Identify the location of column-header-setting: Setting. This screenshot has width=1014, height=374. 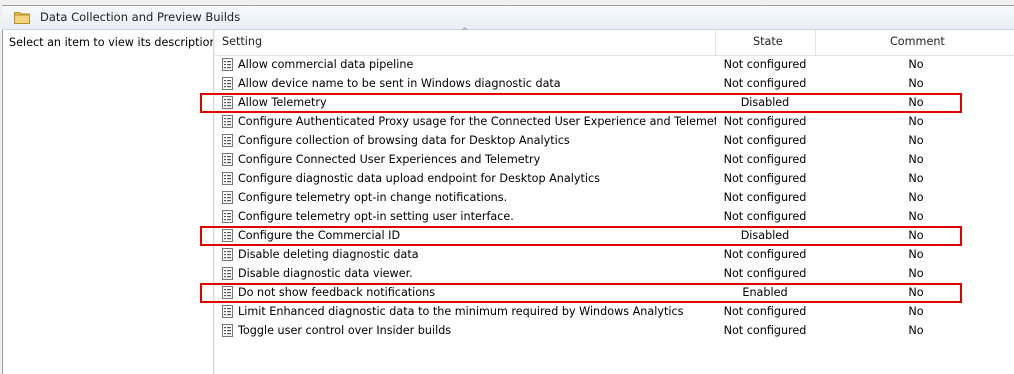
(242, 44).